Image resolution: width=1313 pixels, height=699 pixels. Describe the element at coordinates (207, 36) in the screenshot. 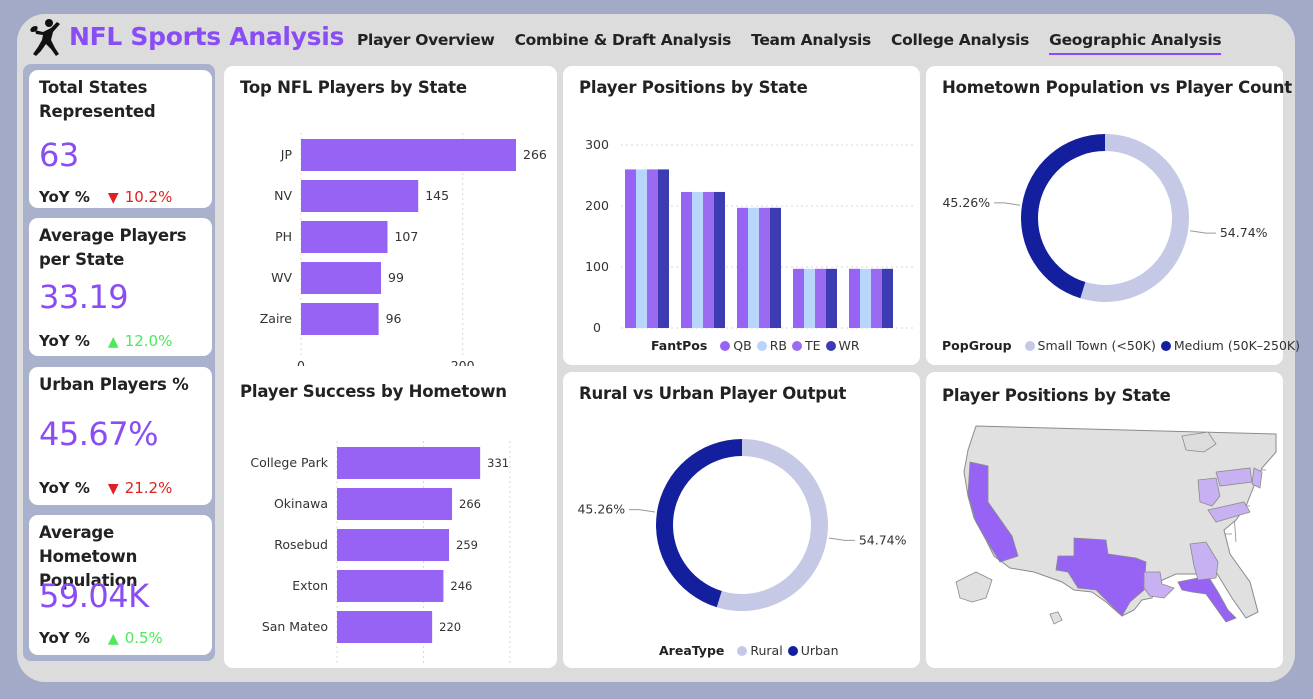

I see `app-title: NFL Sports Analysis` at that location.